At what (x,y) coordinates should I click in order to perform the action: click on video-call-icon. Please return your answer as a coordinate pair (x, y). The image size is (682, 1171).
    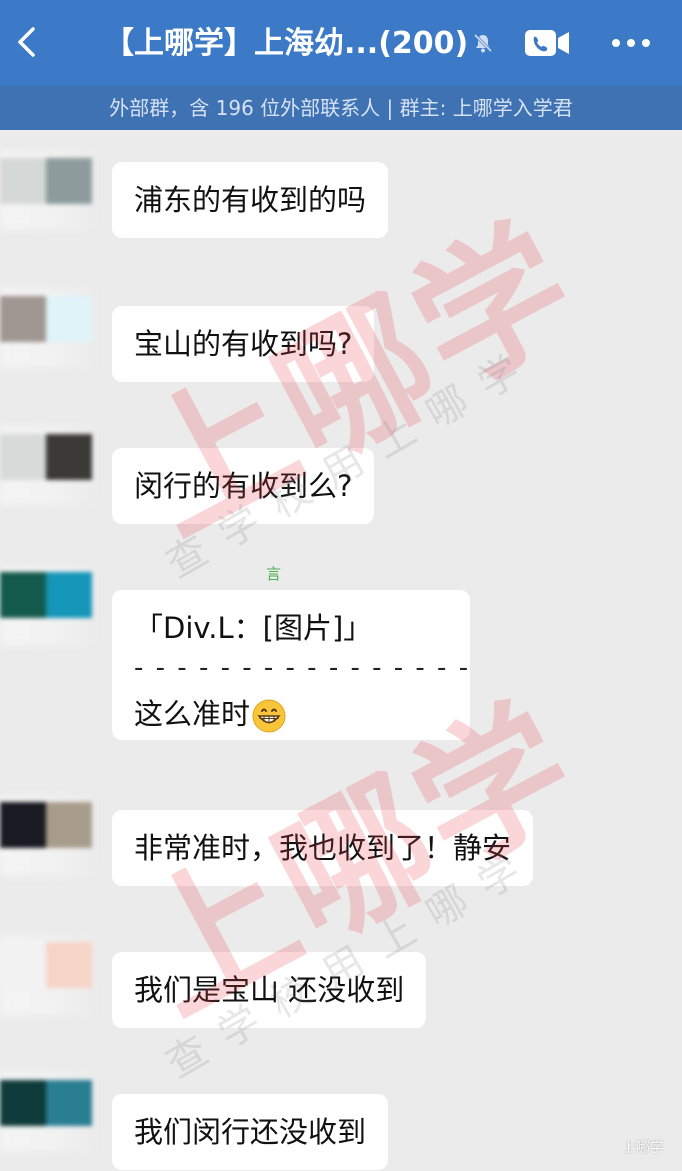
    Looking at the image, I should click on (547, 43).